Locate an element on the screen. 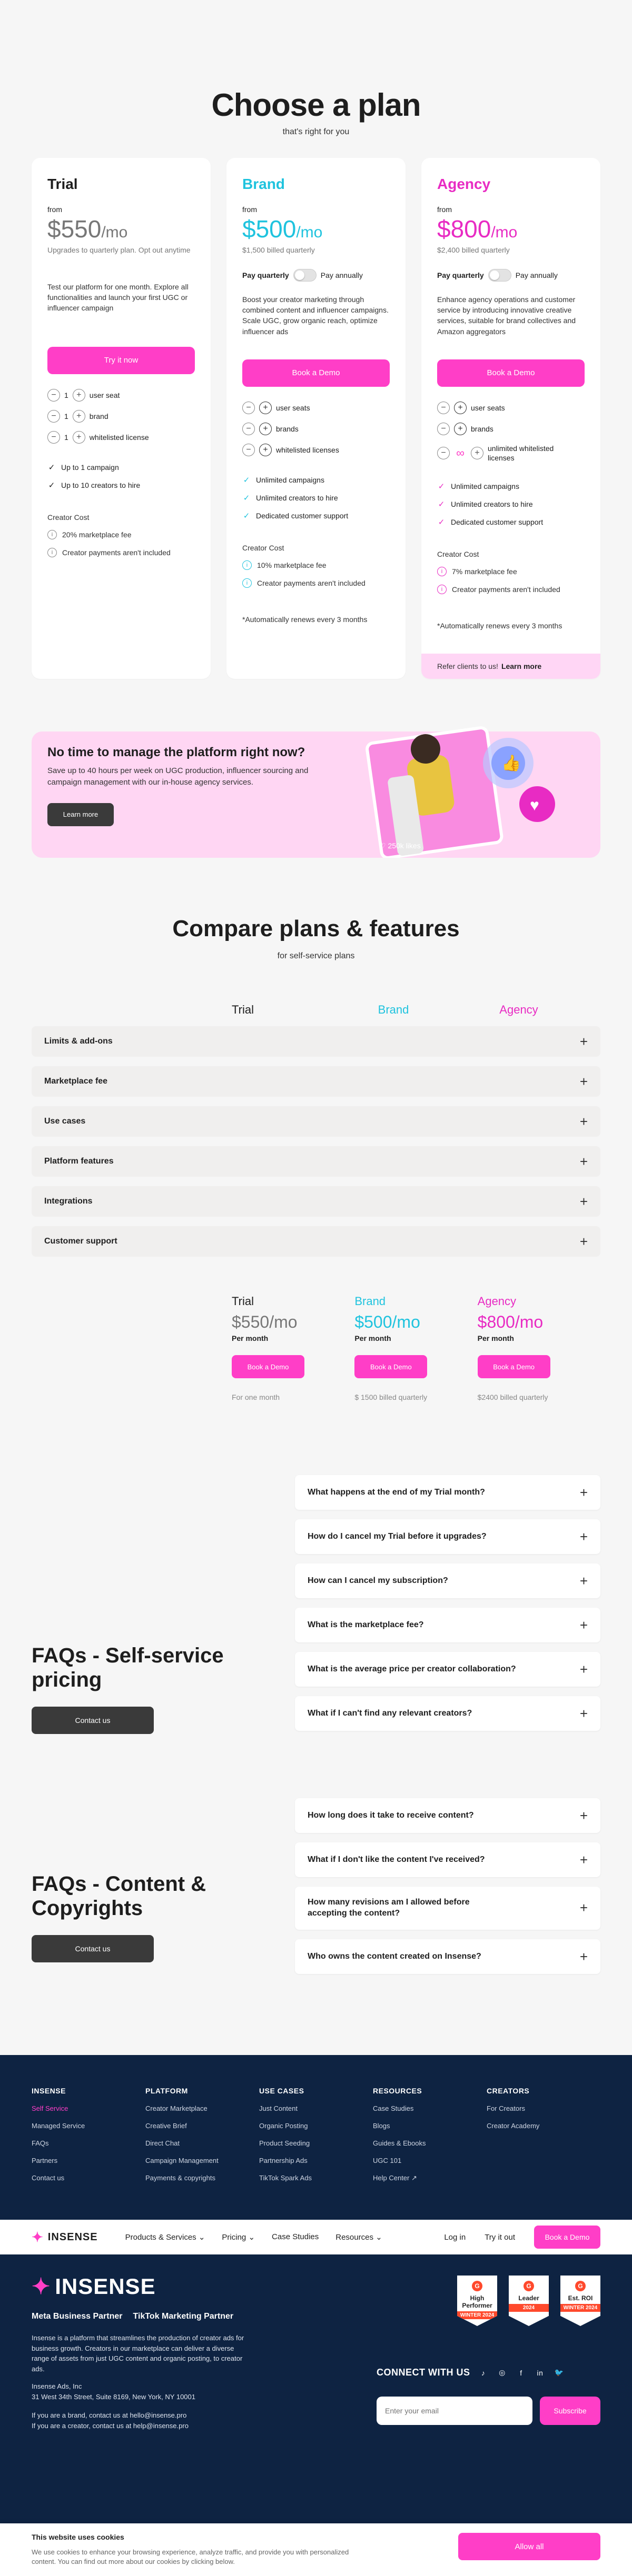 The image size is (632, 2576). addon-row: − ∞ + unlimited whitelisted licenses is located at coordinates (511, 453).